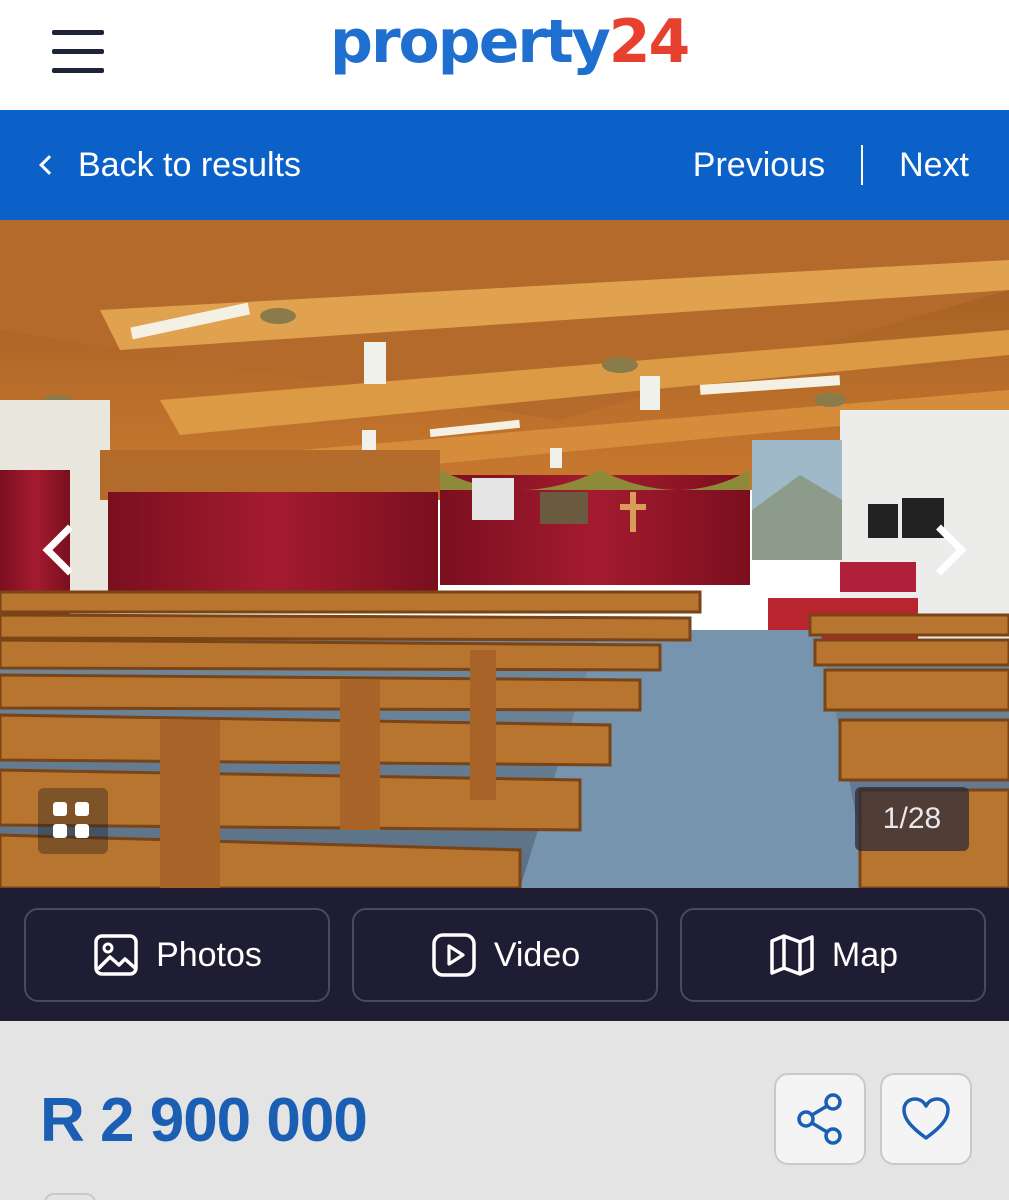  Describe the element at coordinates (116, 955) in the screenshot. I see `image-icon` at that location.